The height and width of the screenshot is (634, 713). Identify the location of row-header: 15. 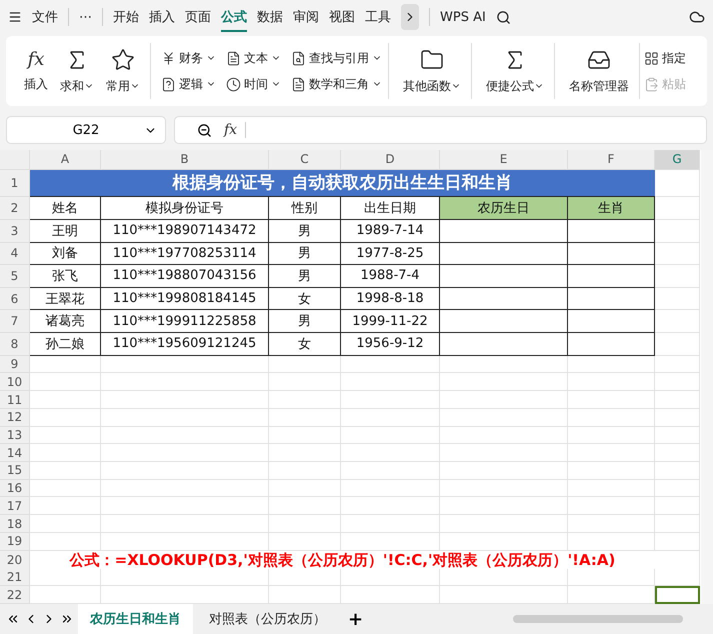
(15, 471).